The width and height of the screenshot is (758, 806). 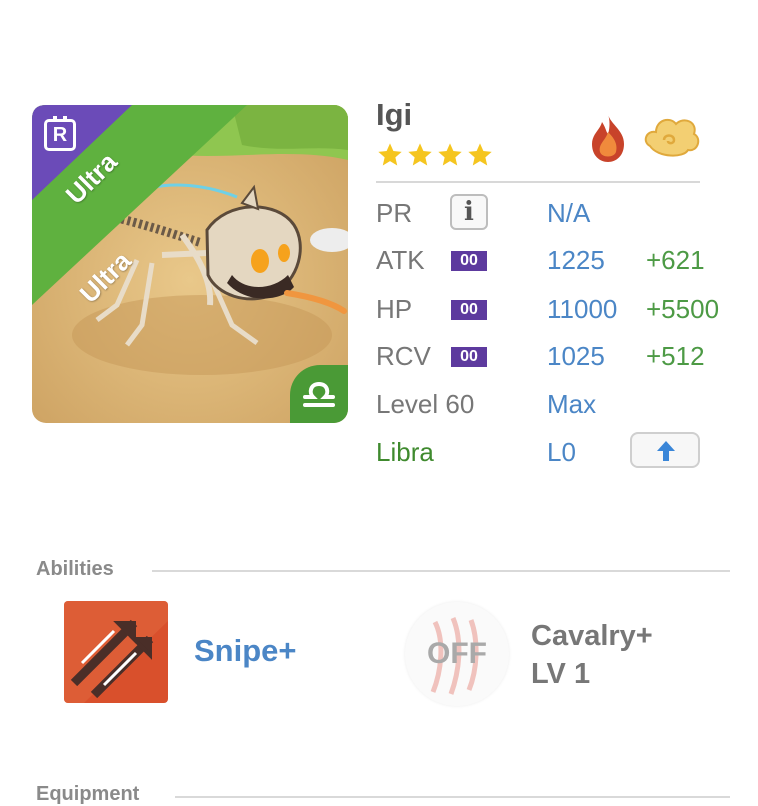 What do you see at coordinates (394, 309) in the screenshot?
I see `hp-label: HP` at bounding box center [394, 309].